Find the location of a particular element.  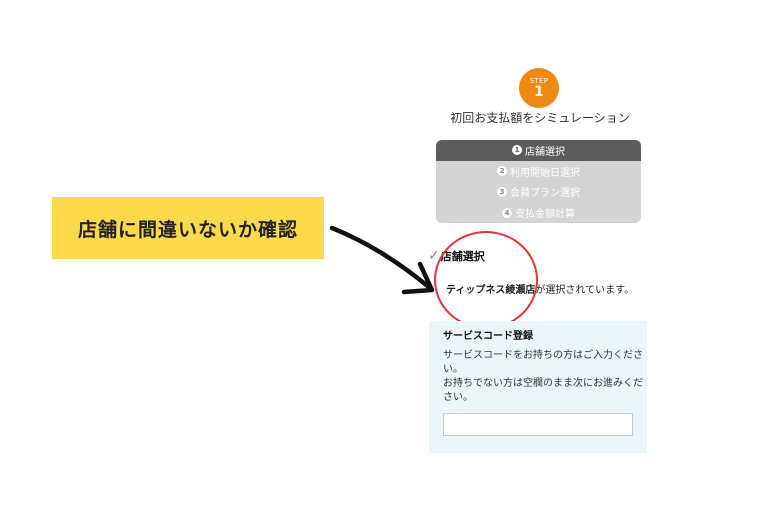

highlight-circle is located at coordinates (486, 280).